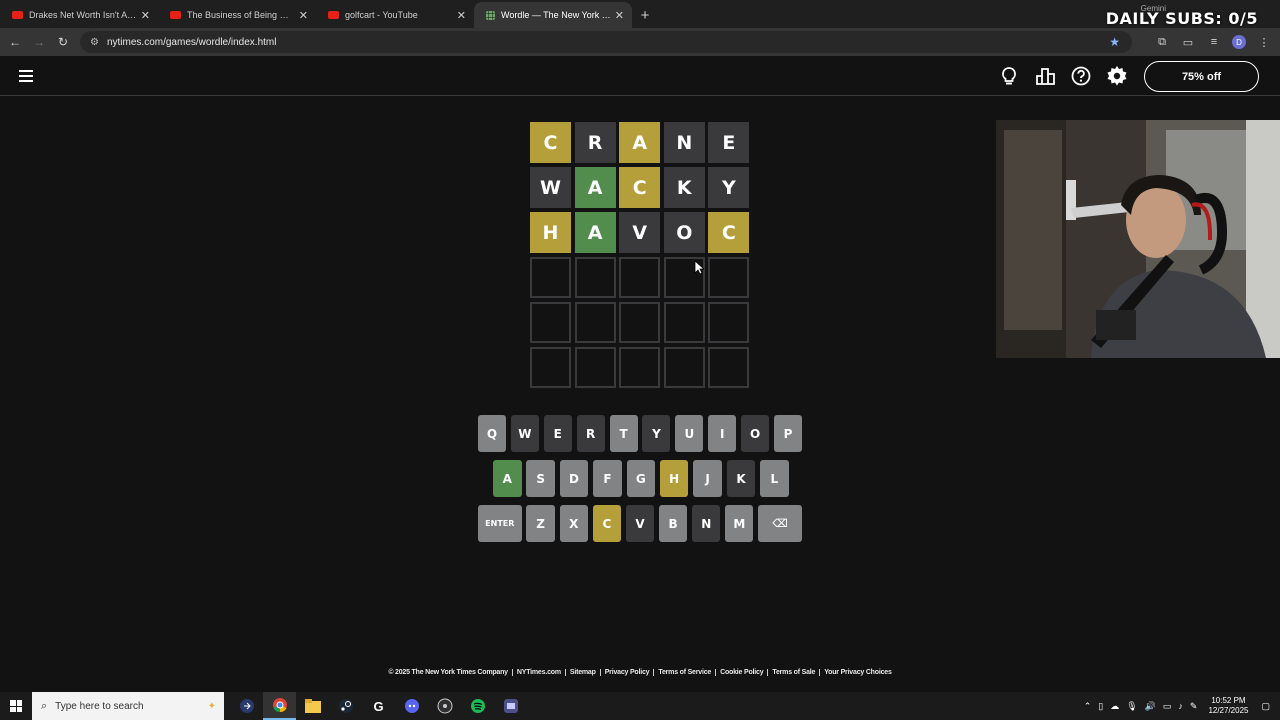 Image resolution: width=1280 pixels, height=720 pixels. Describe the element at coordinates (500, 523) in the screenshot. I see `enter-key: ENTER` at that location.